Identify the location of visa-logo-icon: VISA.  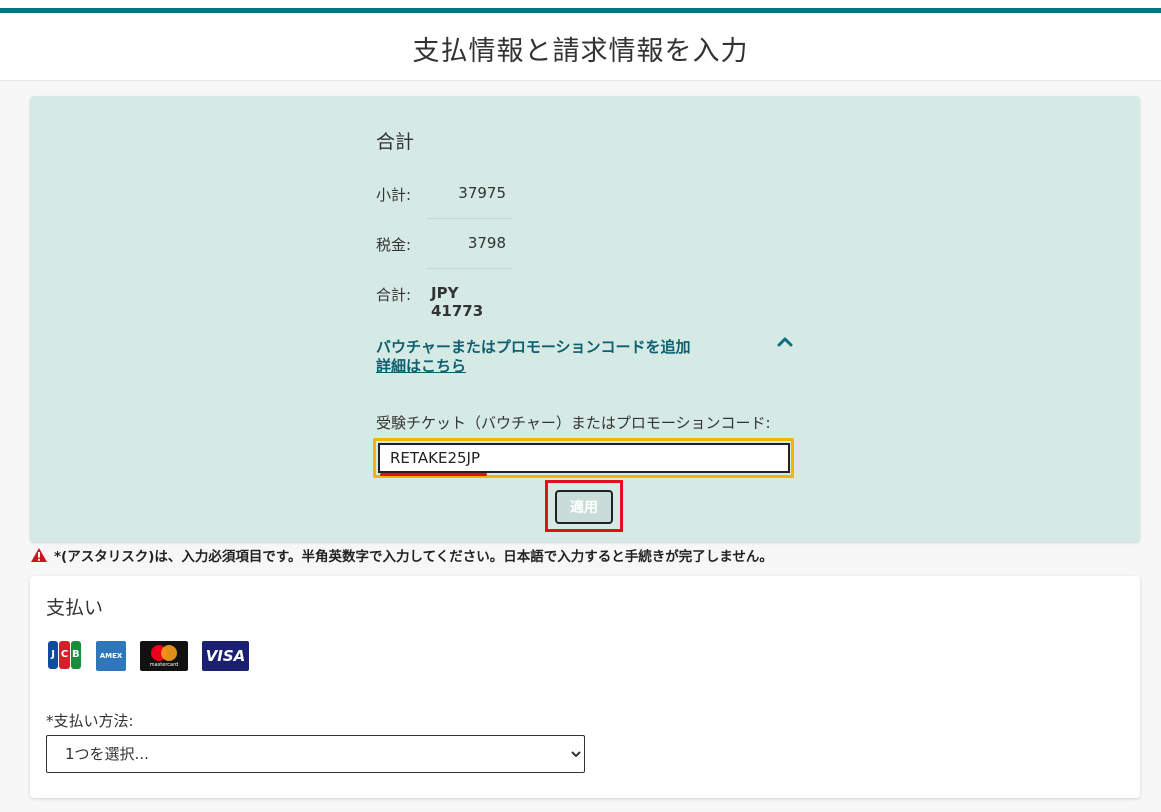
(225, 656).